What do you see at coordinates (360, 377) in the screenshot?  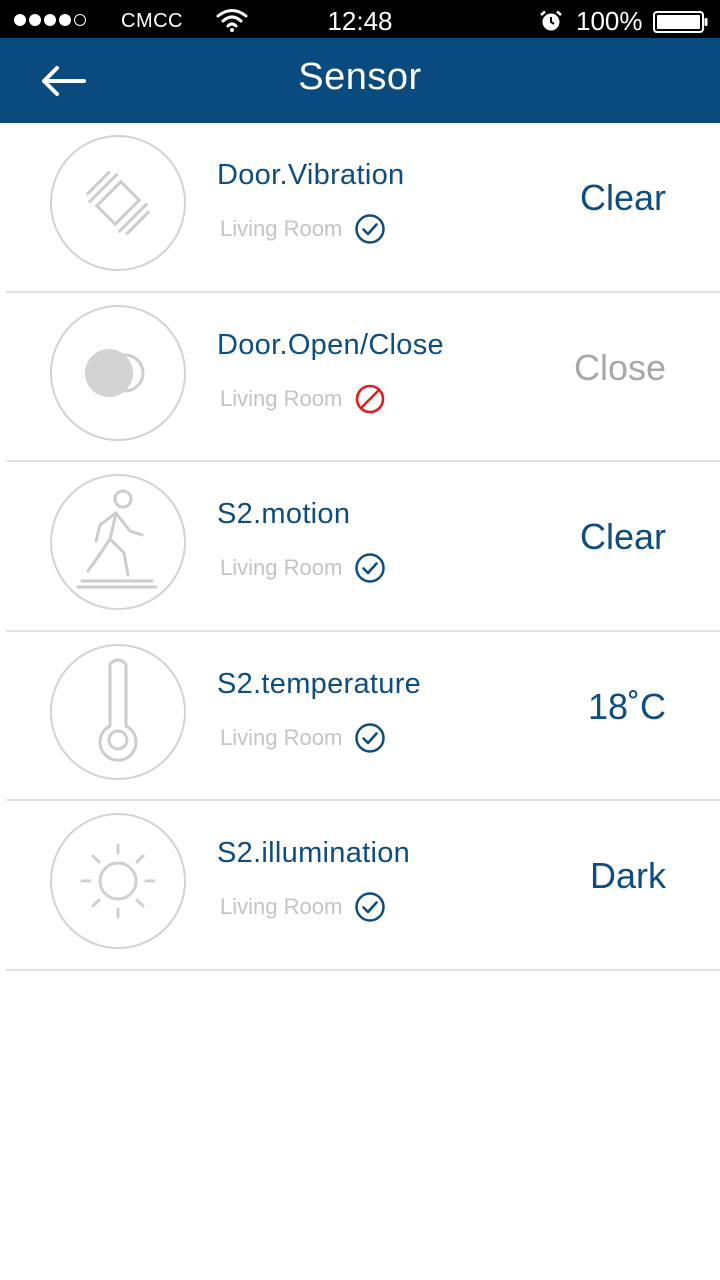 I see `sensor-row-door-open-close: Door.Open/Close Living Room Close` at bounding box center [360, 377].